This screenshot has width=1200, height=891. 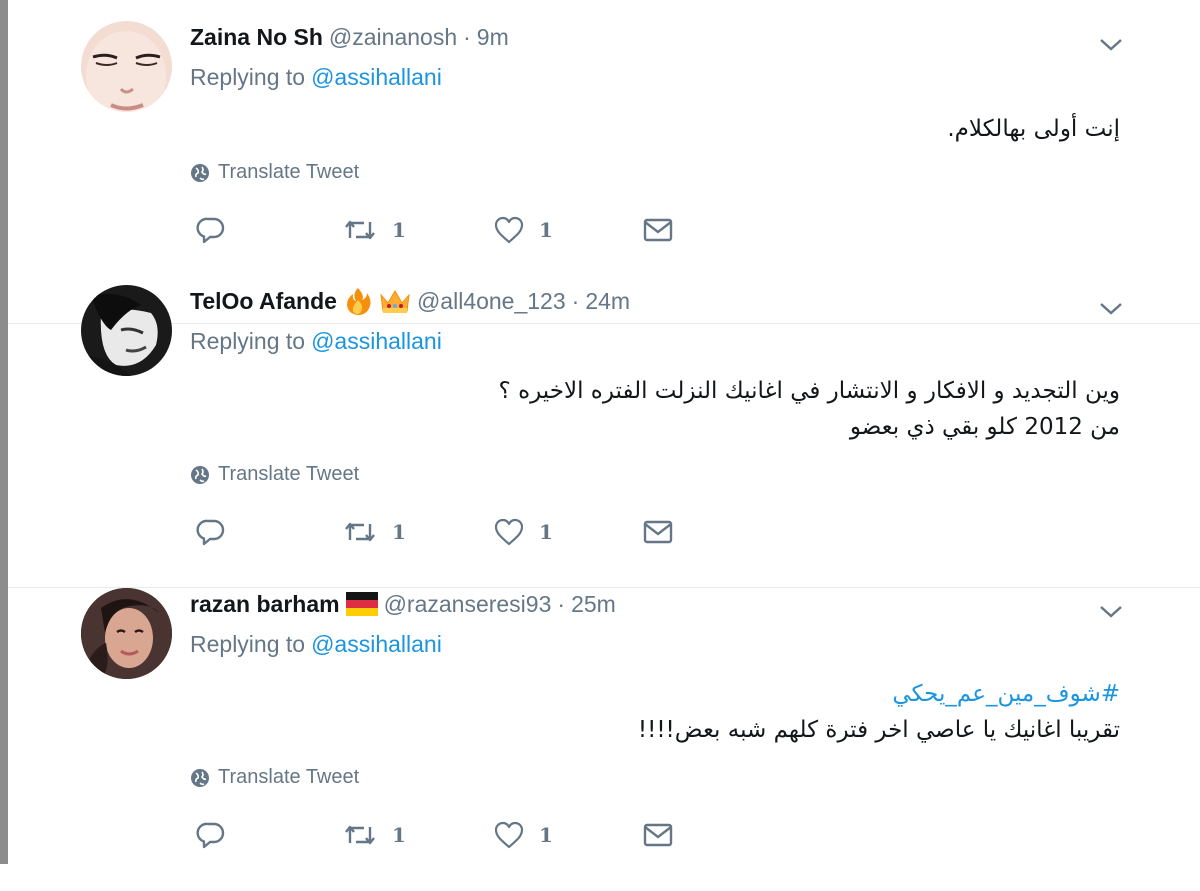 I want to click on timestamp: 9m, so click(x=493, y=37).